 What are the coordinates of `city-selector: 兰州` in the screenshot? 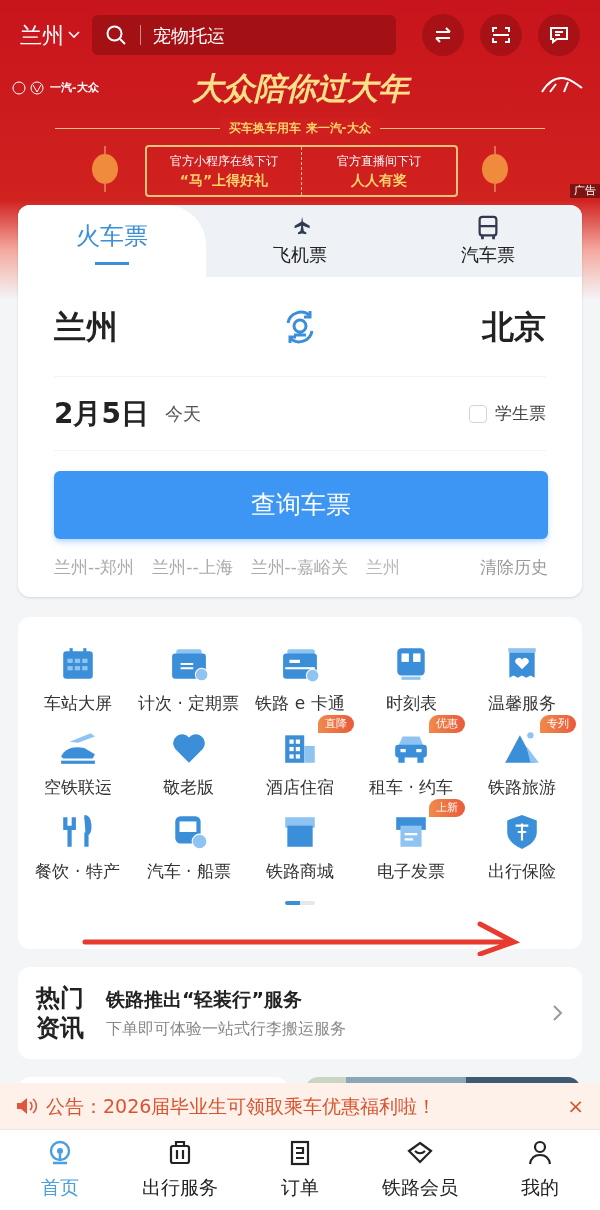 It's located at (50, 35).